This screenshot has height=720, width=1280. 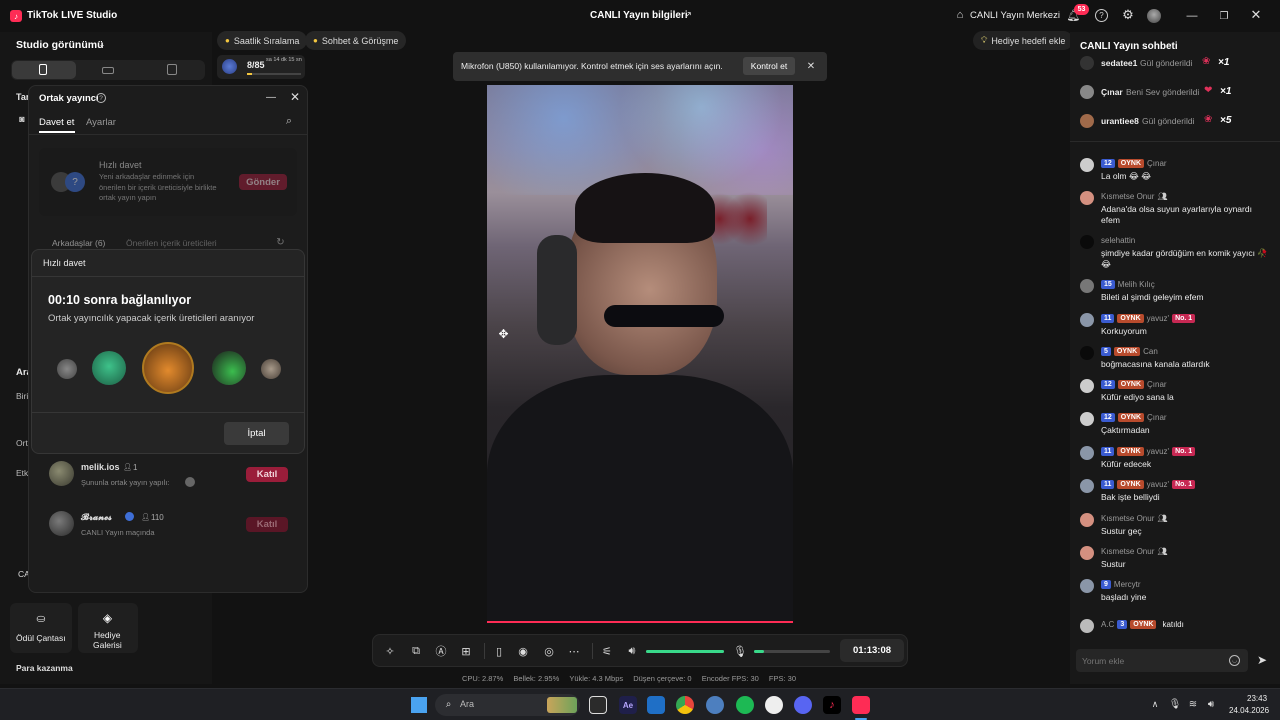 What do you see at coordinates (1118, 240) in the screenshot?
I see `chat-username: selehattin` at bounding box center [1118, 240].